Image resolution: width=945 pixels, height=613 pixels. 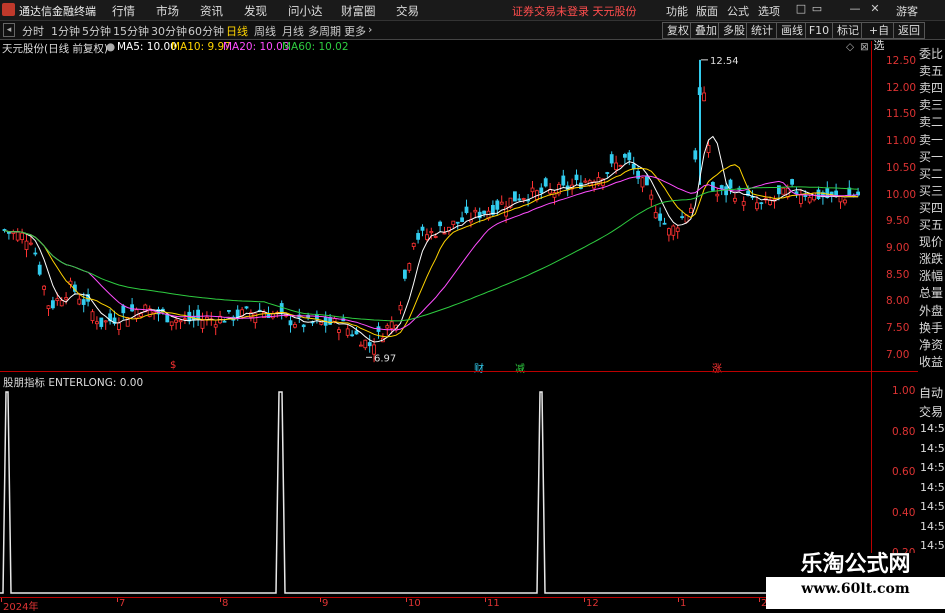 What do you see at coordinates (801, 9) in the screenshot?
I see `restore-icon: □` at bounding box center [801, 9].